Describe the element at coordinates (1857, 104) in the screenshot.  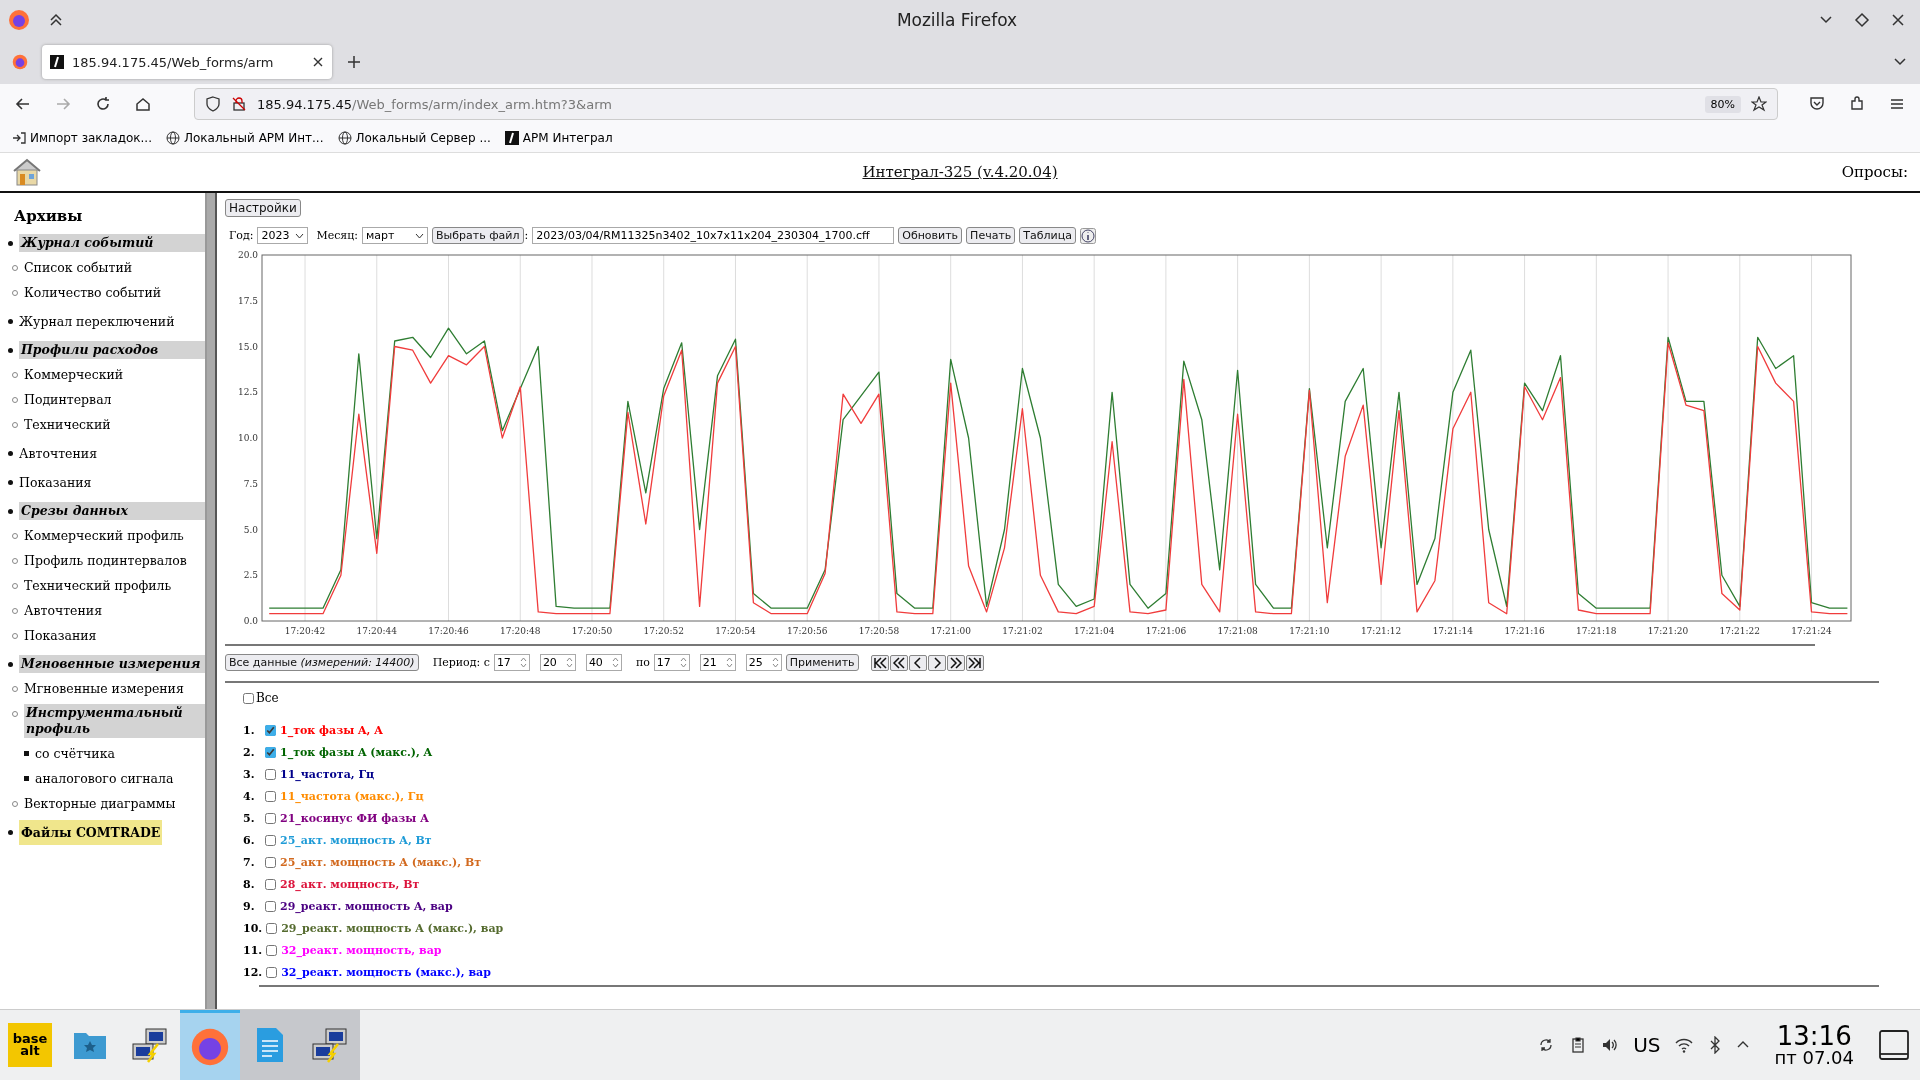
I see `puzzle-icon` at that location.